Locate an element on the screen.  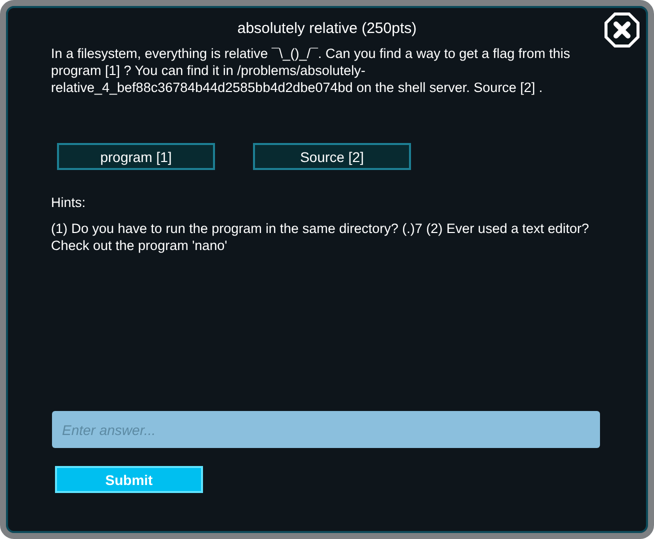
link-button: program [1] is located at coordinates (136, 156).